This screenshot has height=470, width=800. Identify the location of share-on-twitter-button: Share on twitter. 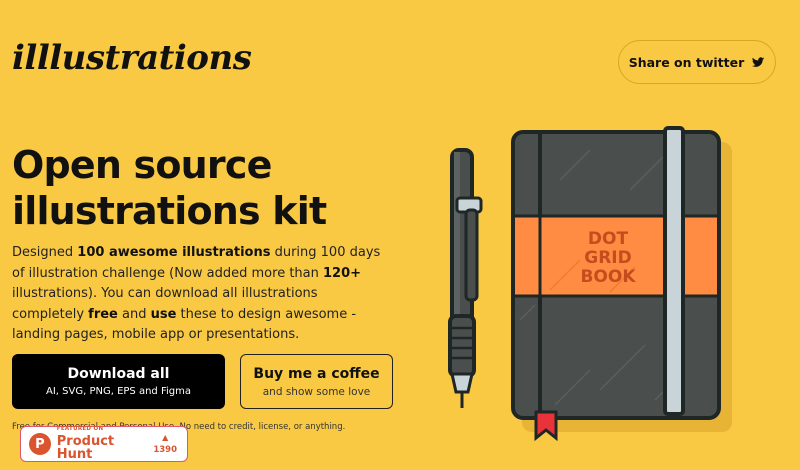
(697, 62).